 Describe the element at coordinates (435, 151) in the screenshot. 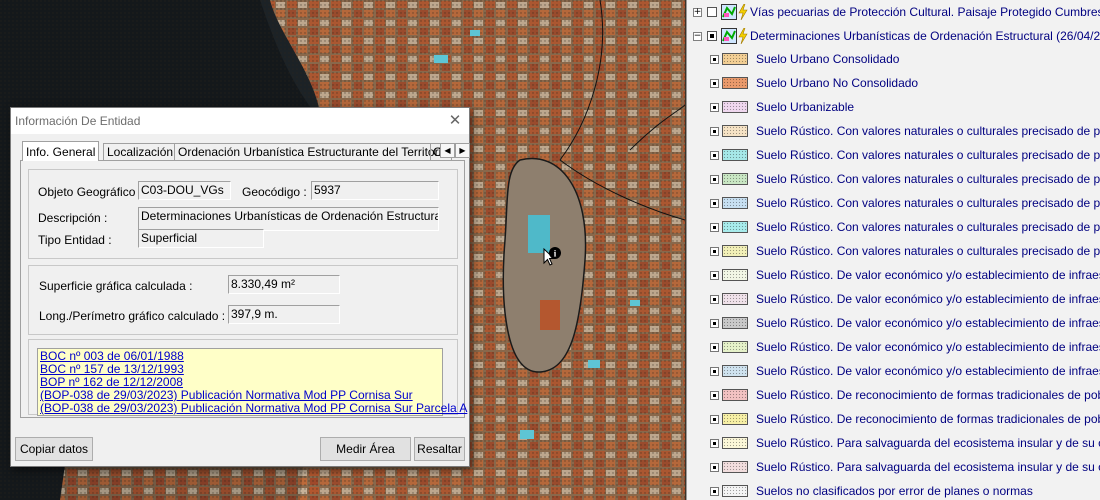

I see `tab-overflow: O` at that location.